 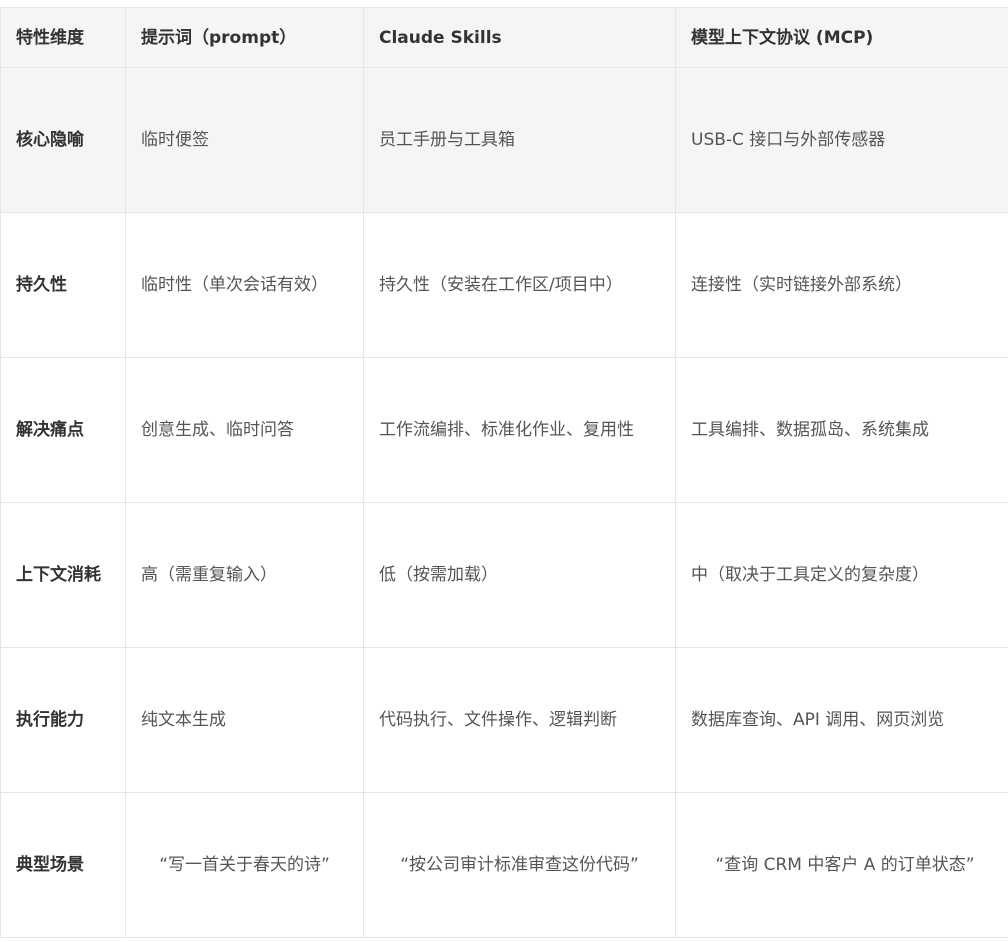 I want to click on cell-prompt: 创意生成、临时问答, so click(x=244, y=430).